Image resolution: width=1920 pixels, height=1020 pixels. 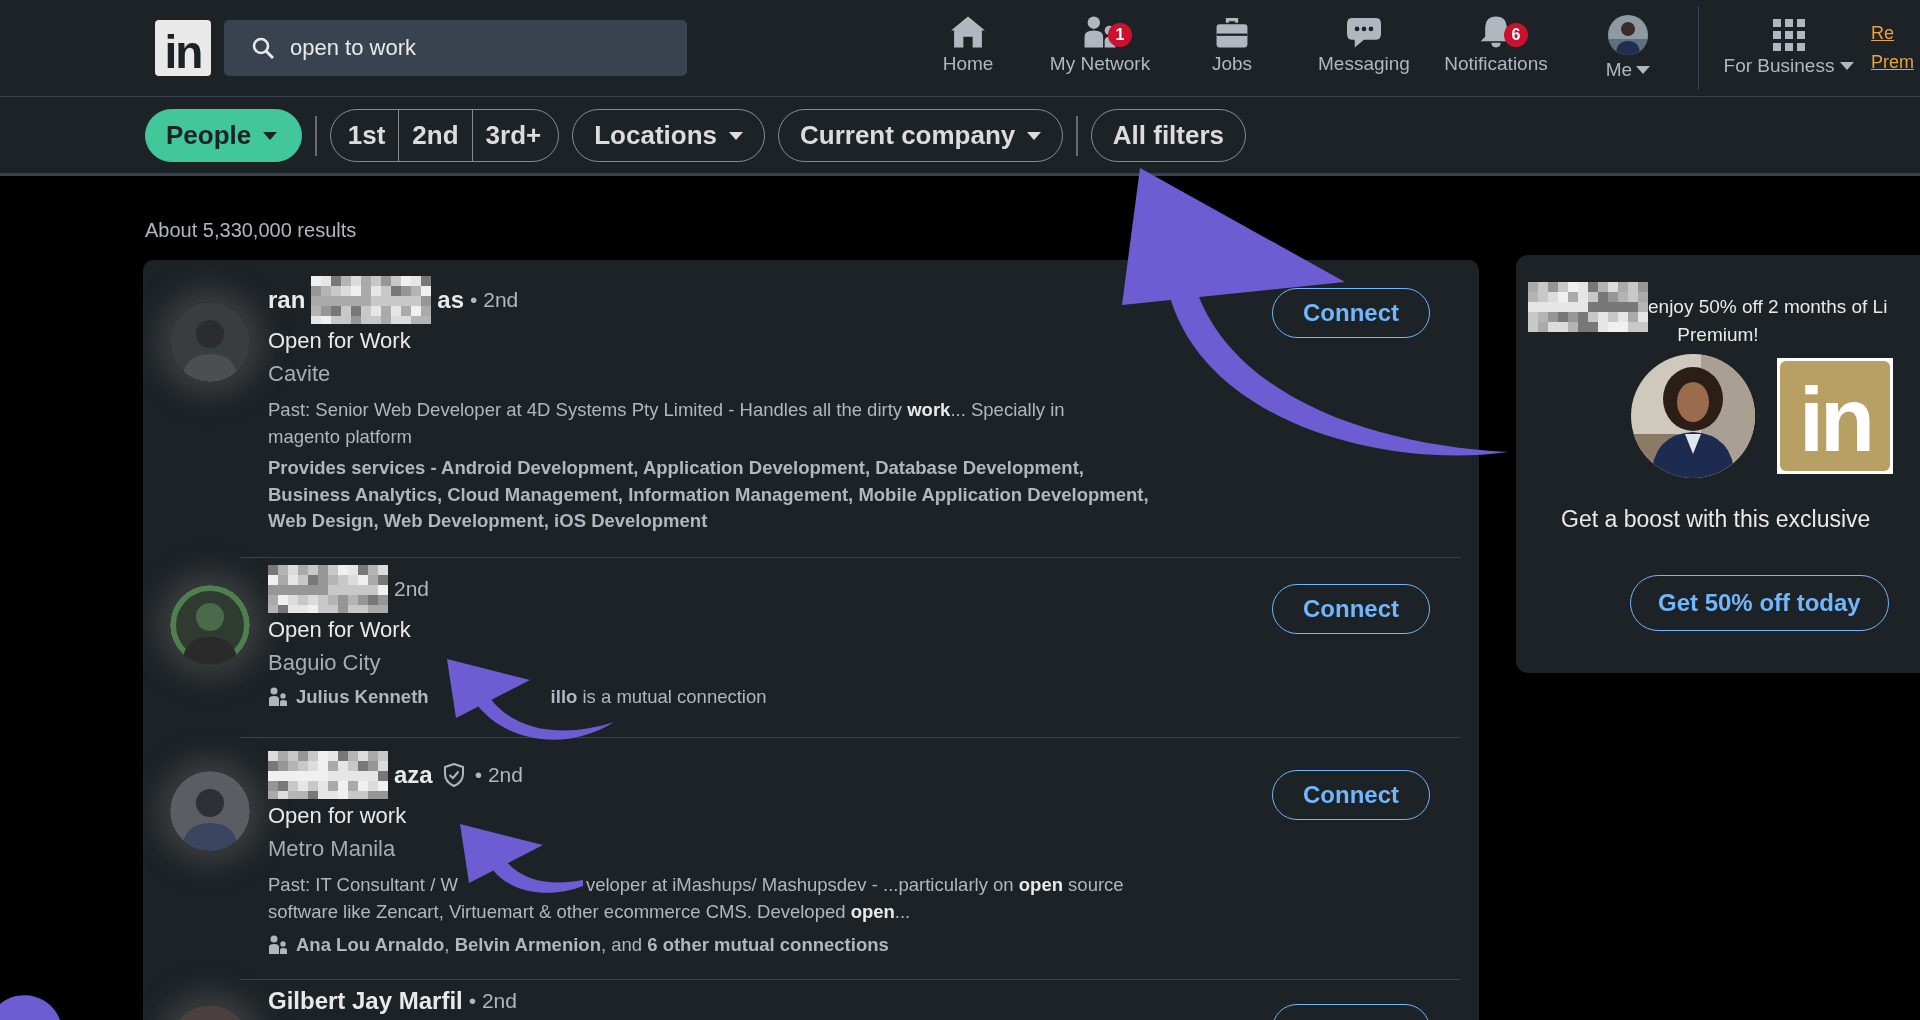 I want to click on connection-filter: 1st, so click(x=364, y=135).